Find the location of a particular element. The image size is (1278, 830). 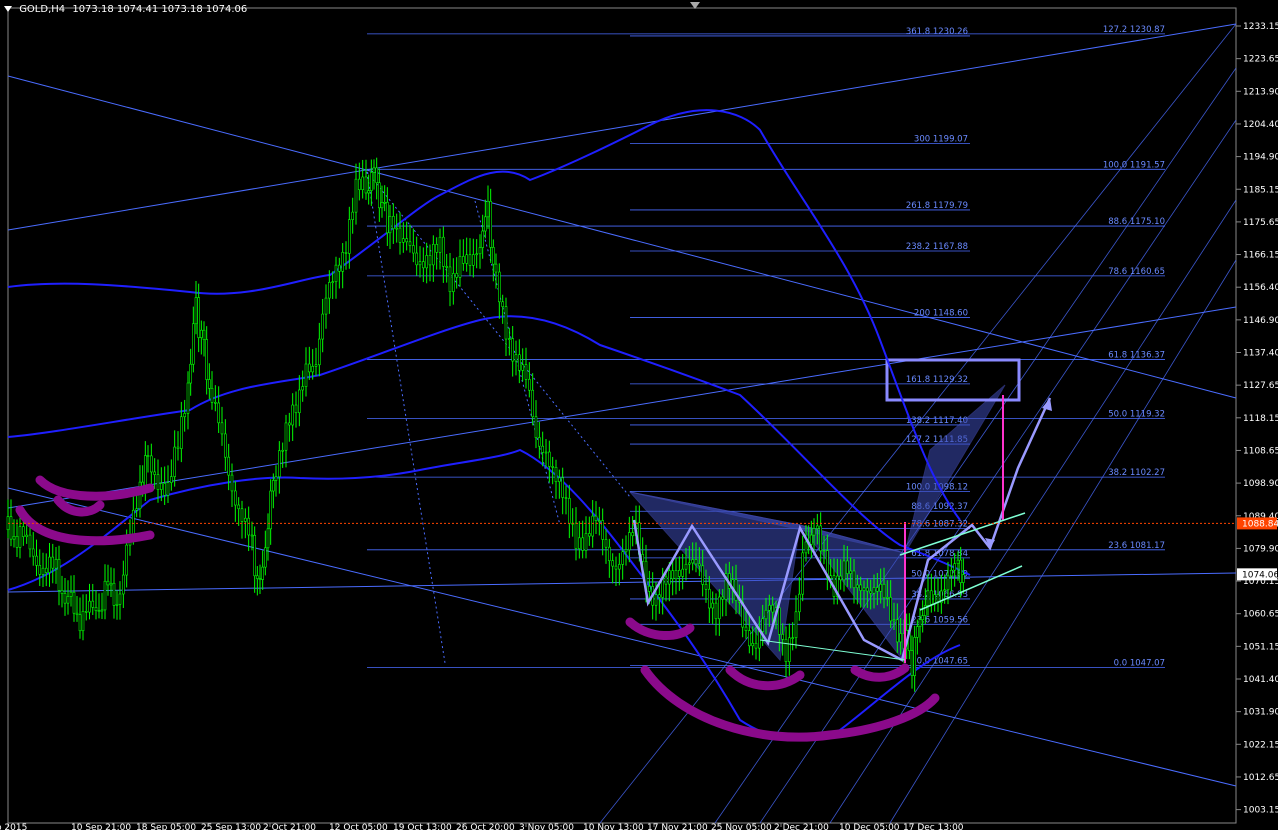

x-tick-label: 3 Nov 05:00 is located at coordinates (546, 826).